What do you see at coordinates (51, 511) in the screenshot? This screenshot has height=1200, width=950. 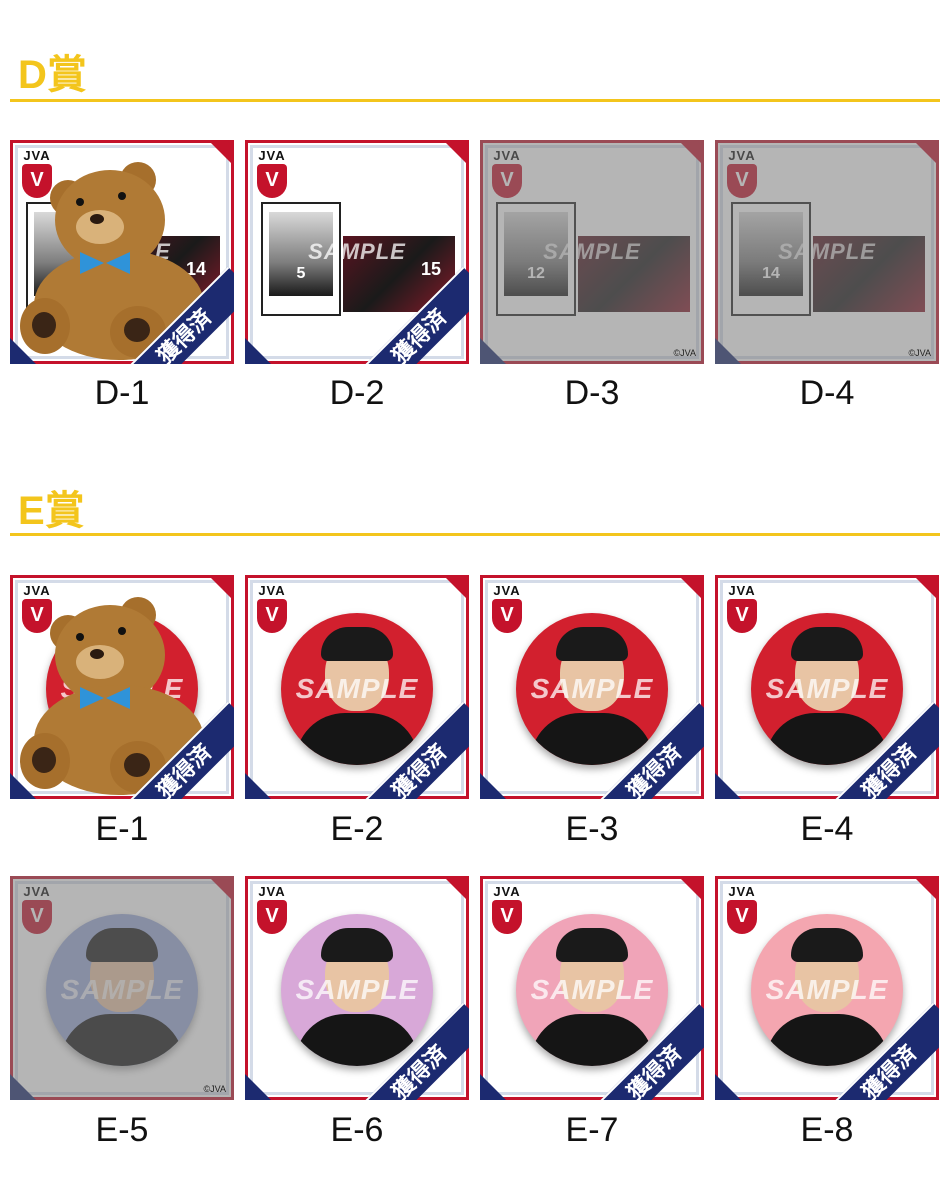 I see `section-title-e: E賞` at bounding box center [51, 511].